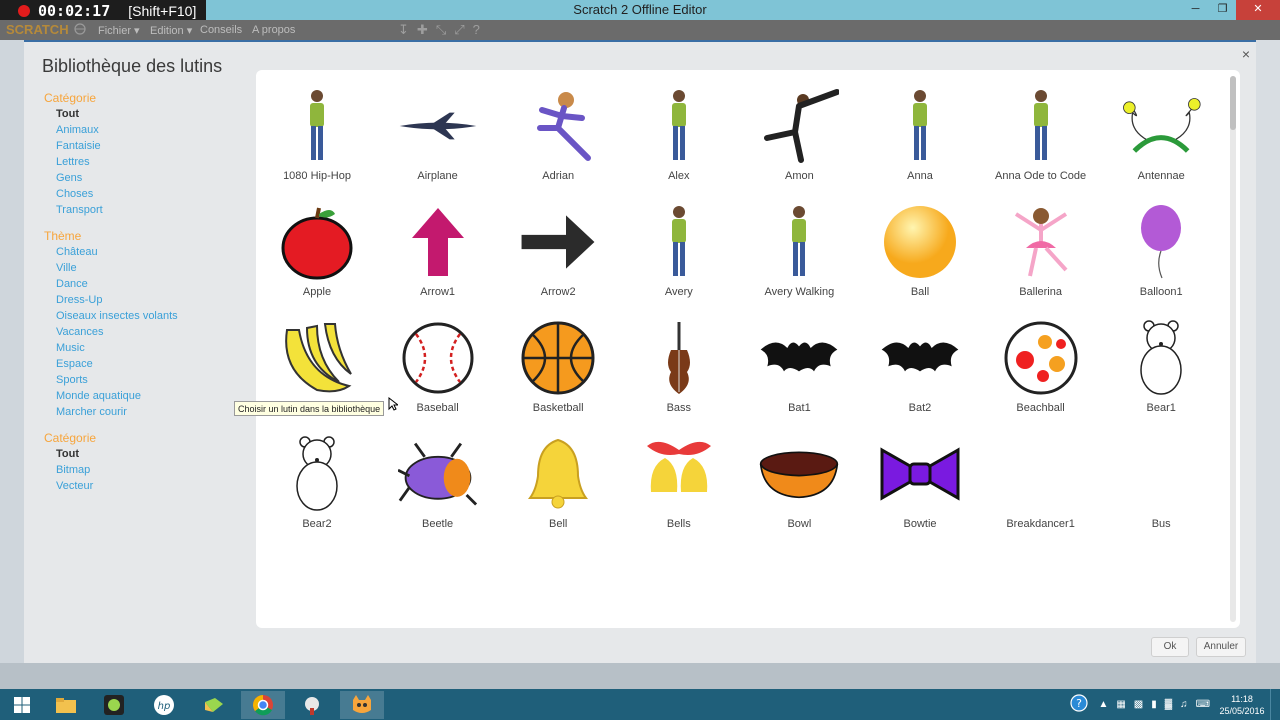  I want to click on sprite-tile: Arrow2, so click(558, 250).